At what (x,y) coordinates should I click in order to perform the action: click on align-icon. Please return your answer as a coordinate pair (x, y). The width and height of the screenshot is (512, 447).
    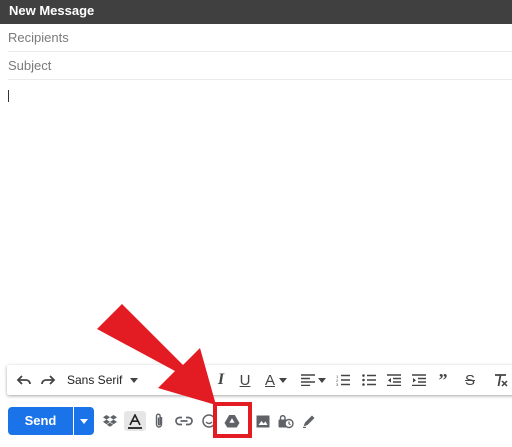
    Looking at the image, I should click on (308, 380).